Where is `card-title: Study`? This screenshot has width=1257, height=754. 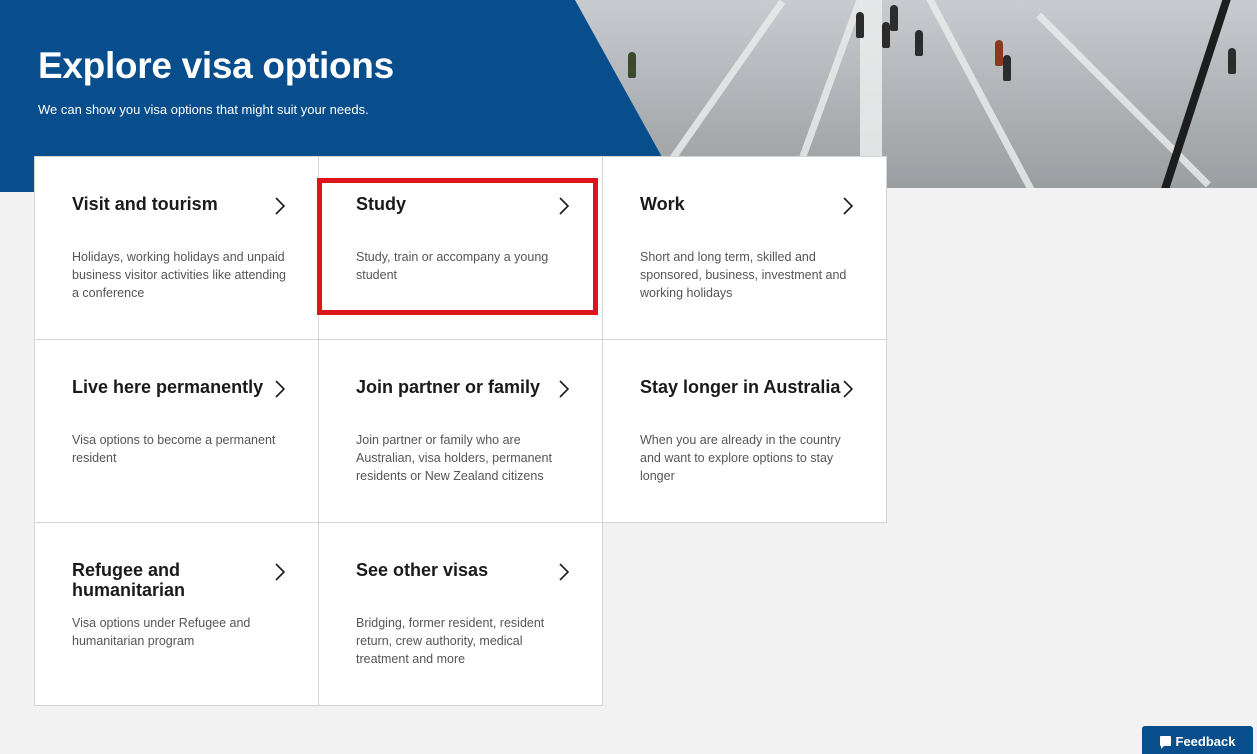
card-title: Study is located at coordinates (381, 204).